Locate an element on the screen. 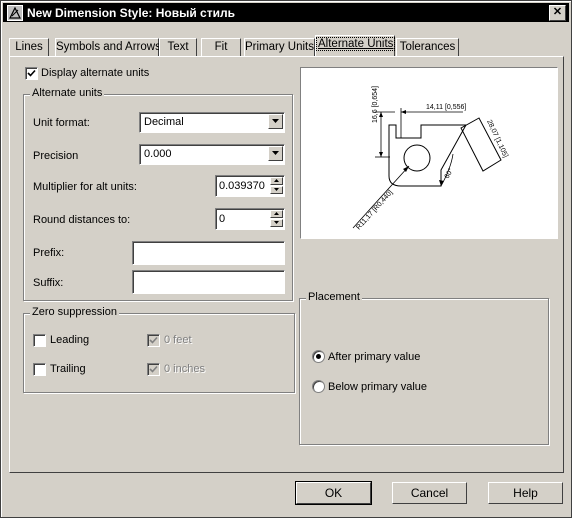  multiplier-label: Multiplier for alt units: is located at coordinates (85, 187).